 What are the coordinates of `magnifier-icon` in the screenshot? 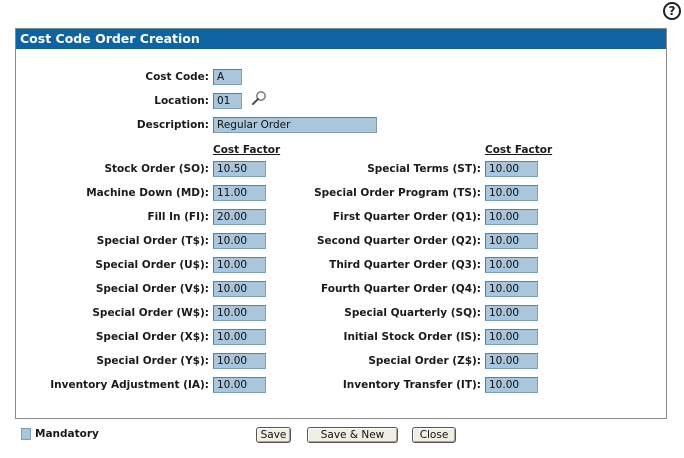 It's located at (259, 98).